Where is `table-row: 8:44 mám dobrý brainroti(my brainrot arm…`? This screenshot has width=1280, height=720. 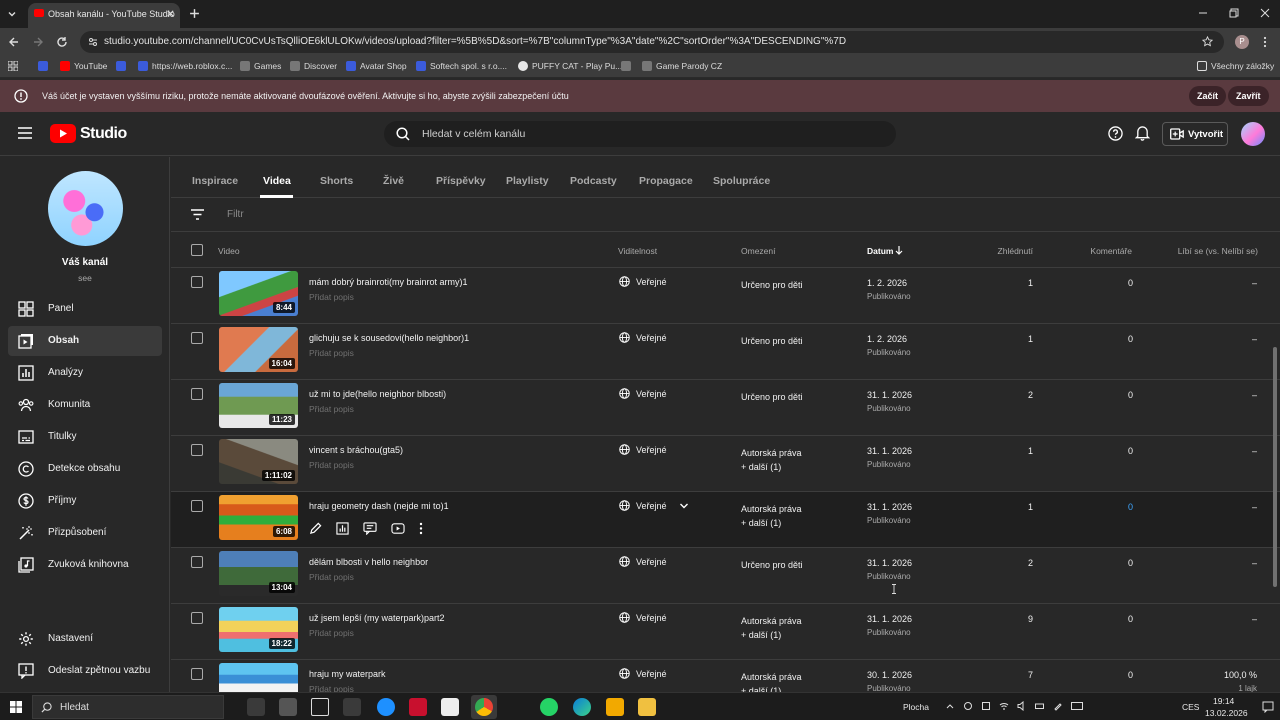
table-row: 8:44 mám dobrý brainroti(my brainrot arm… is located at coordinates (725, 296).